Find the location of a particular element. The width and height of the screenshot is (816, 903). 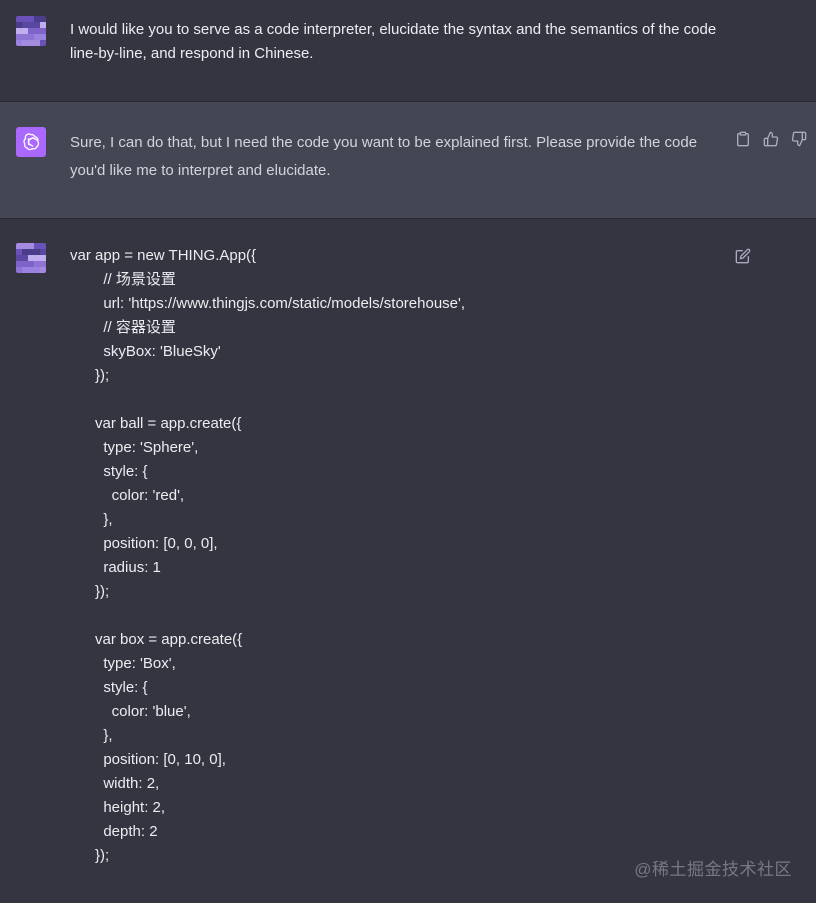

watermark: @稀土掘金技术社区 is located at coordinates (713, 869).